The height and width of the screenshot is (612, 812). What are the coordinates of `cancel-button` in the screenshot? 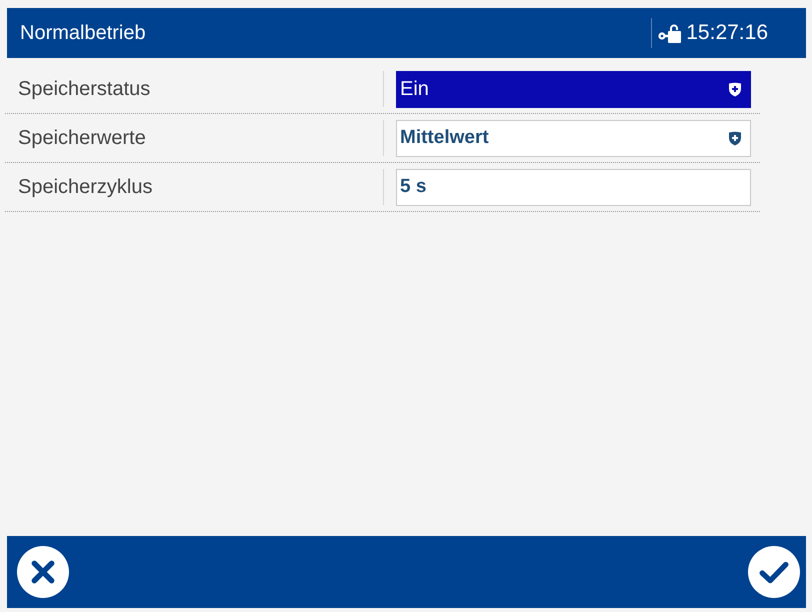 It's located at (43, 572).